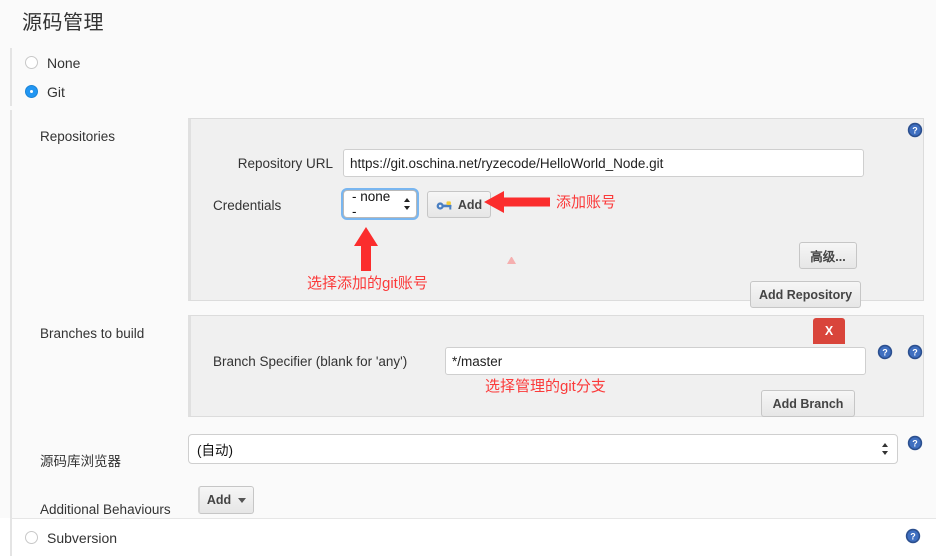  Describe the element at coordinates (63, 23) in the screenshot. I see `page-title: 源码管理` at that location.